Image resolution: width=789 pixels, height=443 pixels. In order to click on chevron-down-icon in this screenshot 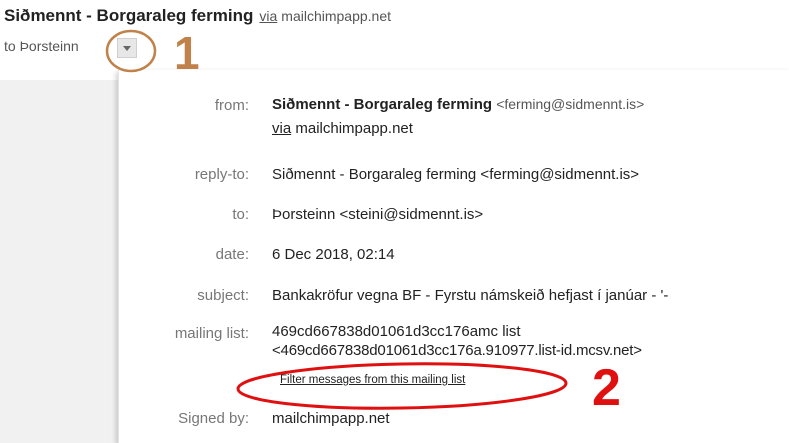, I will do `click(127, 48)`.